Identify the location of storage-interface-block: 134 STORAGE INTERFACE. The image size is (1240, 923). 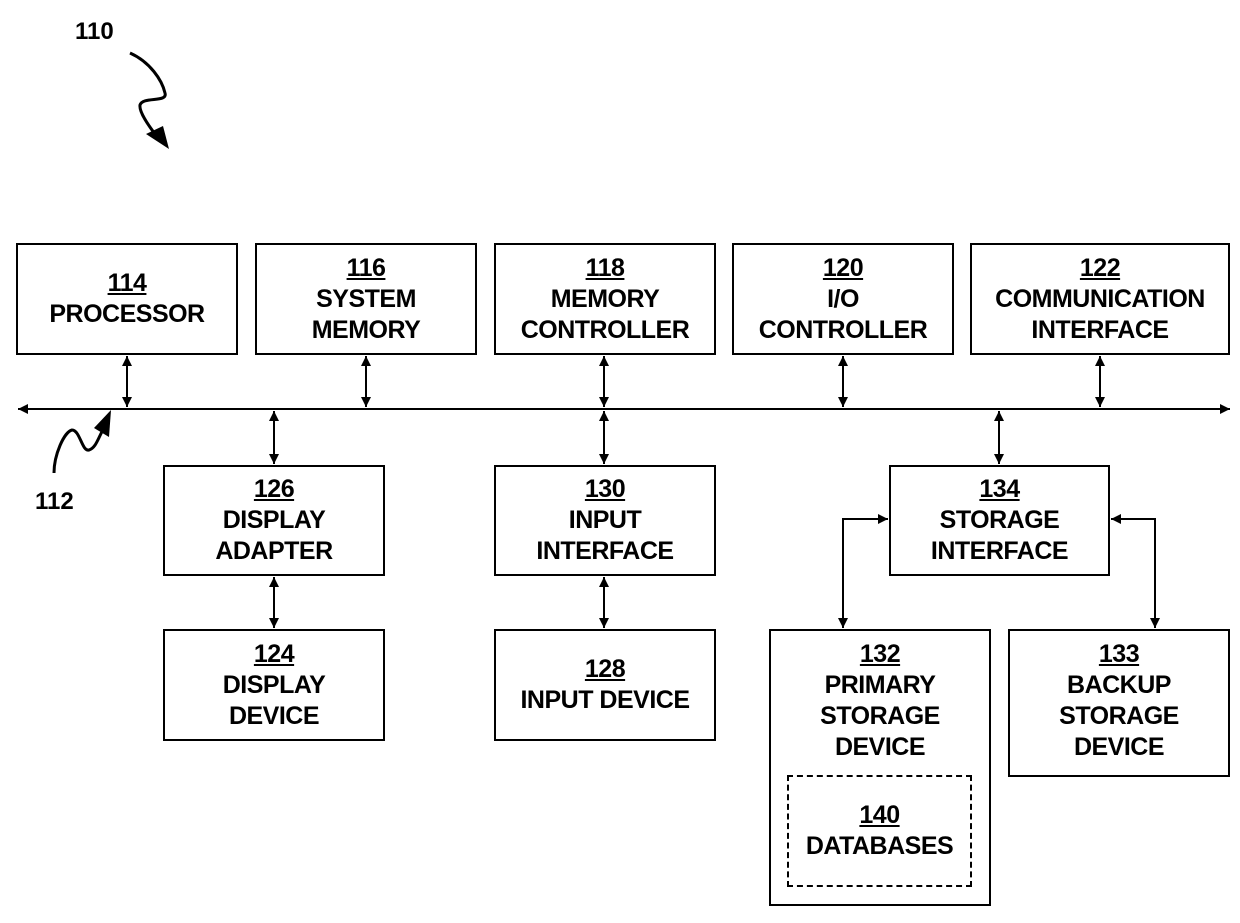
(999, 520).